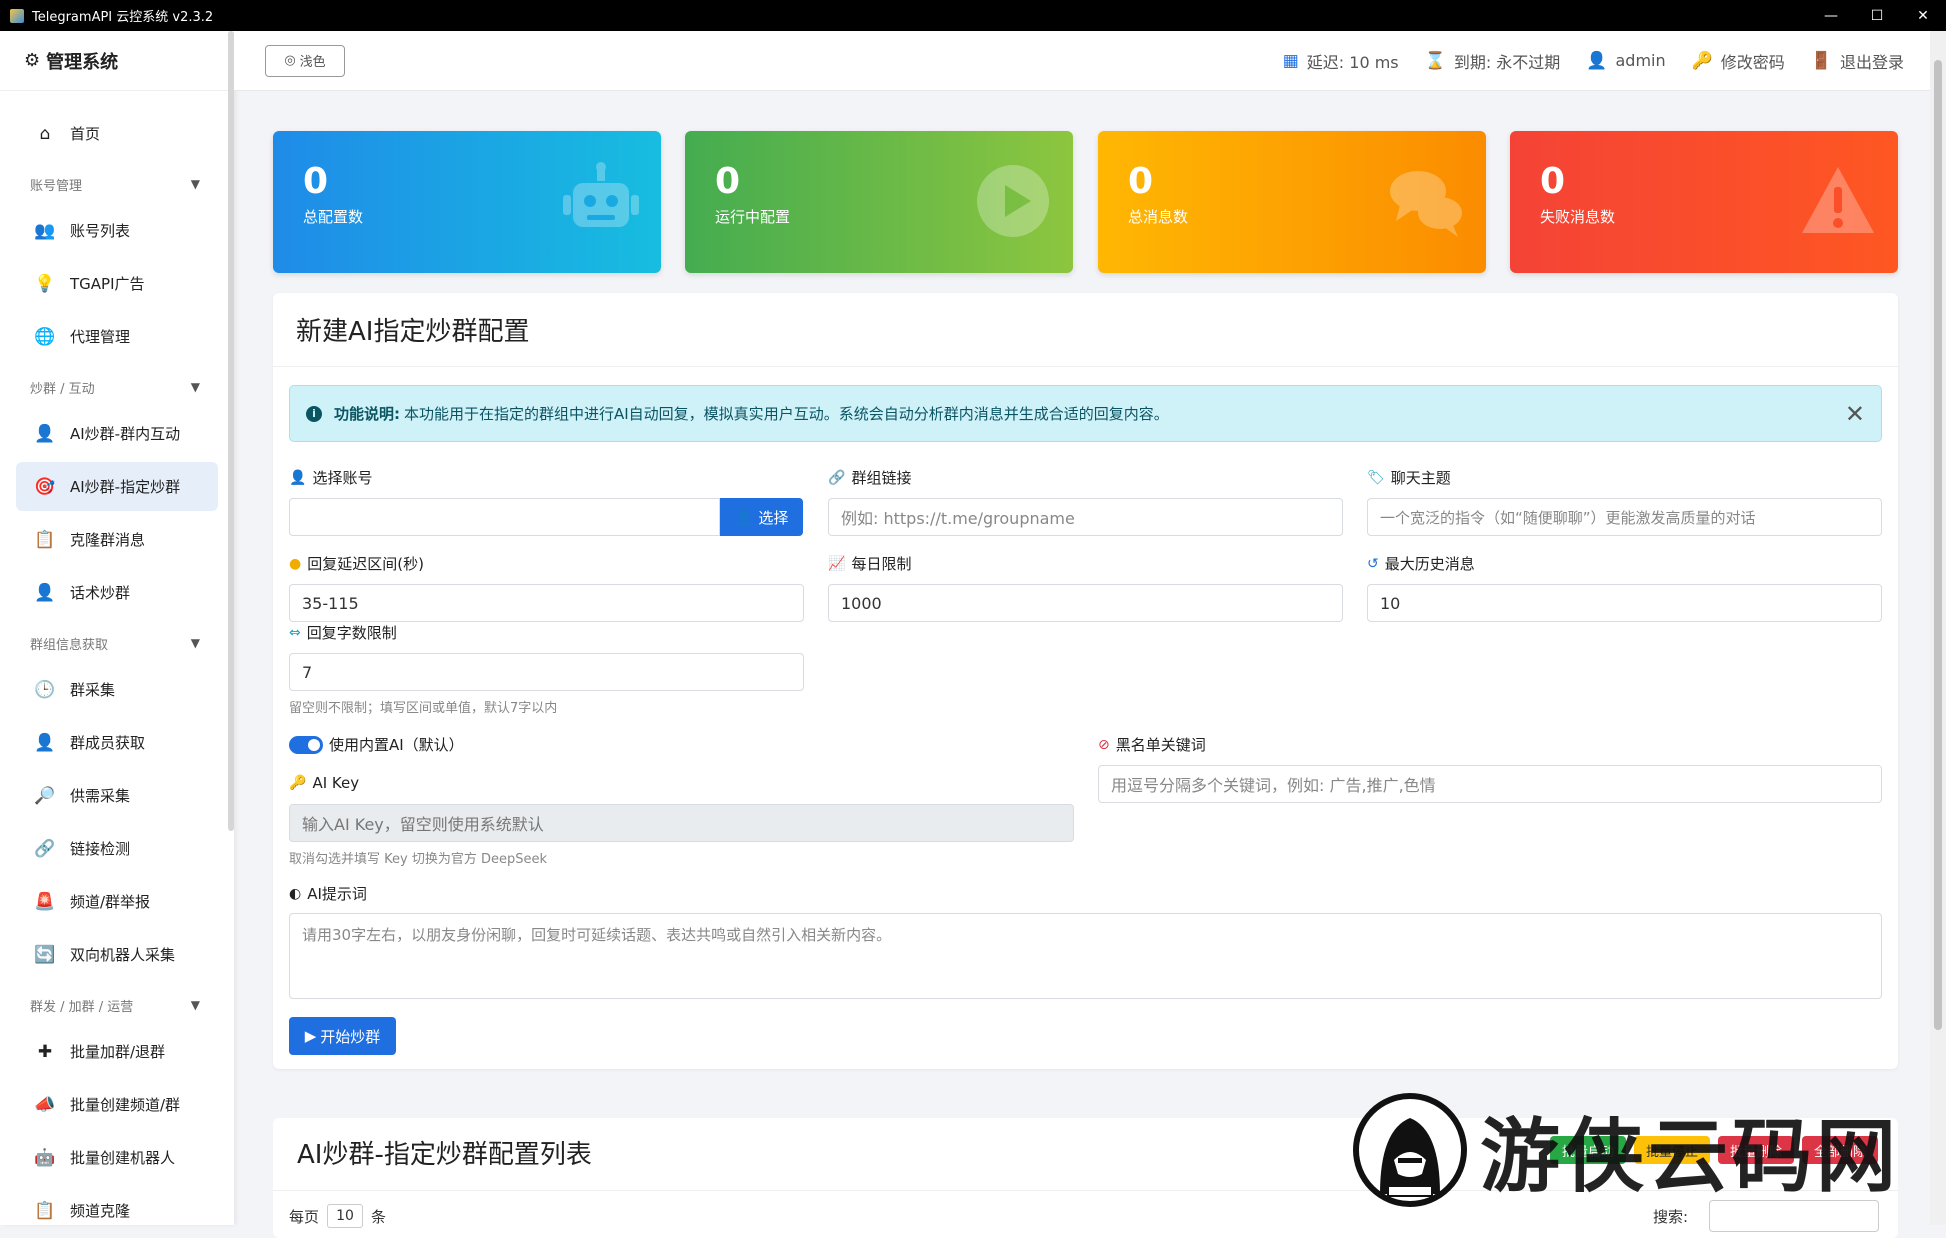 Image resolution: width=1946 pixels, height=1238 pixels. What do you see at coordinates (310, 1036) in the screenshot?
I see `play-icon: ▶` at bounding box center [310, 1036].